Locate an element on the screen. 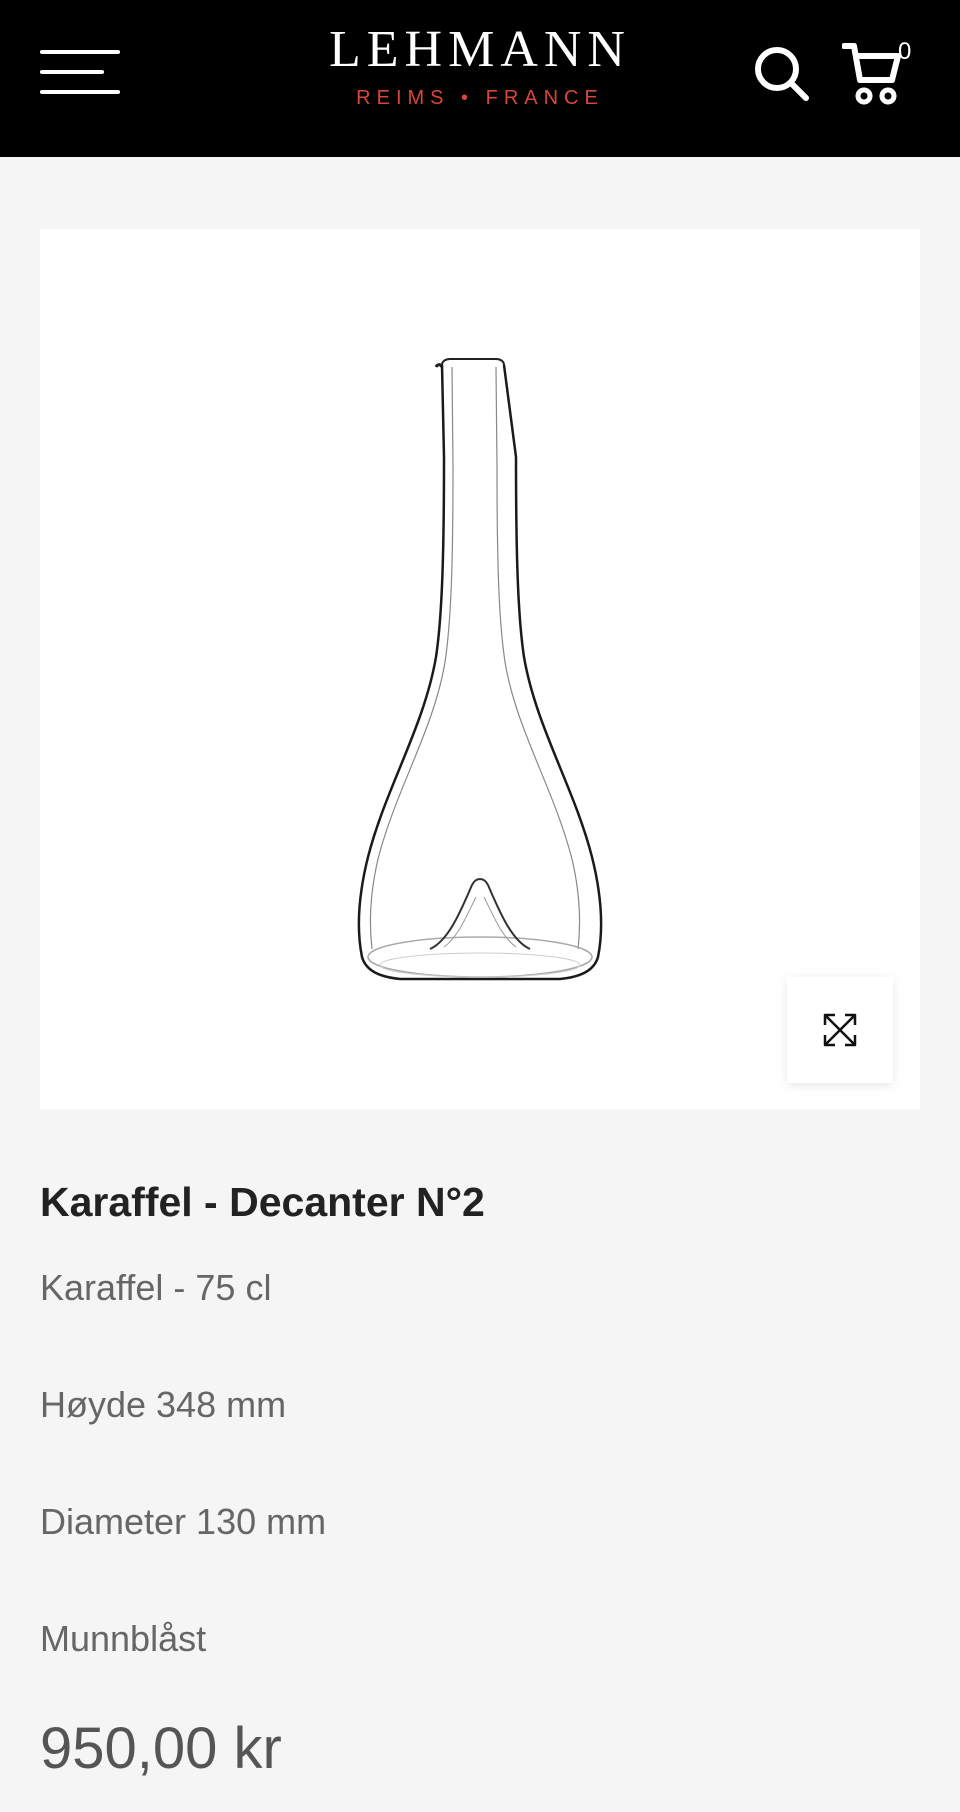 The height and width of the screenshot is (1812, 960). search-button is located at coordinates (782, 74).